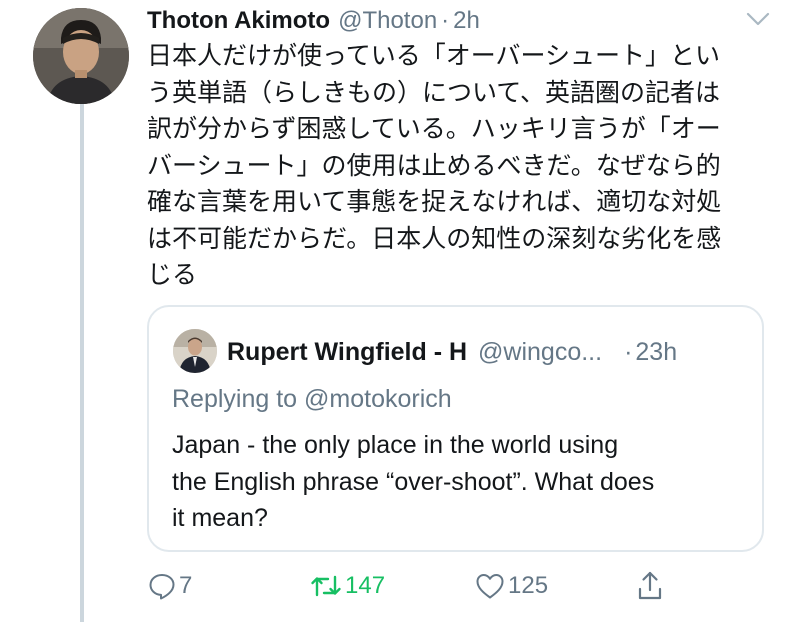  I want to click on retweet-button: 147, so click(347, 586).